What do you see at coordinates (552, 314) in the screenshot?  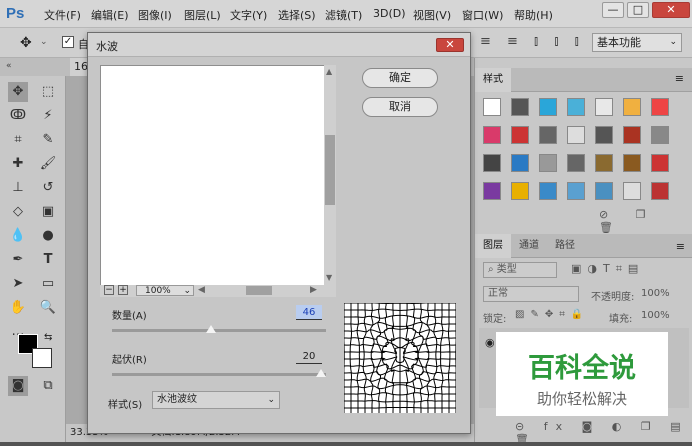 I see `lock-icons: ▨✎✥⌗🔒` at bounding box center [552, 314].